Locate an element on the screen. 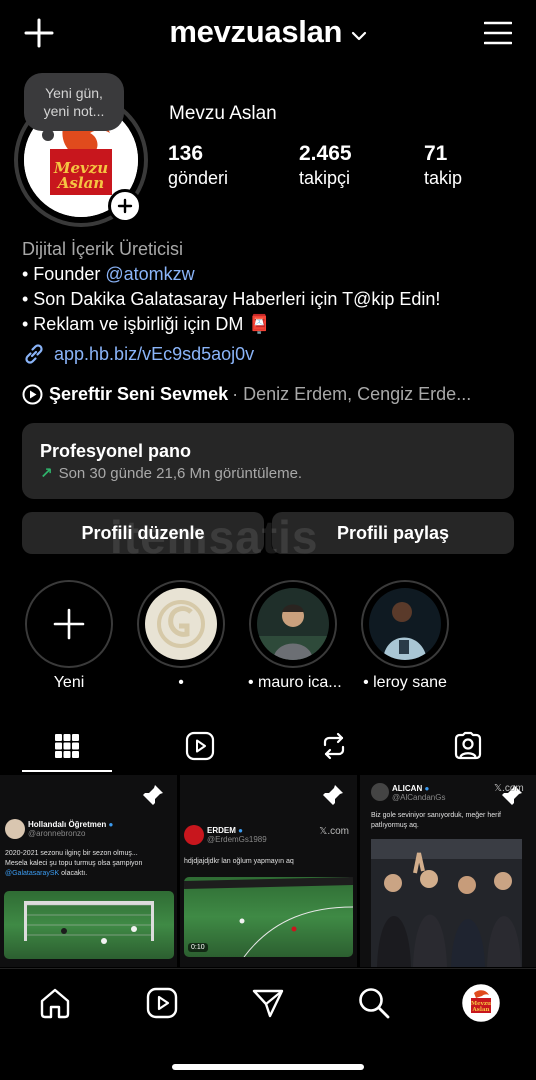 Image resolution: width=536 pixels, height=1080 pixels. home-icon is located at coordinates (55, 1003).